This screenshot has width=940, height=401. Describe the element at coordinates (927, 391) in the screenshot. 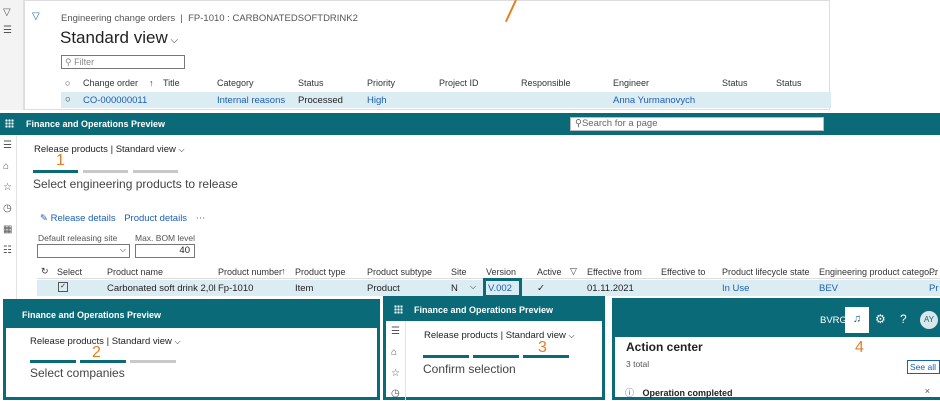

I see `close-icon: ×` at that location.